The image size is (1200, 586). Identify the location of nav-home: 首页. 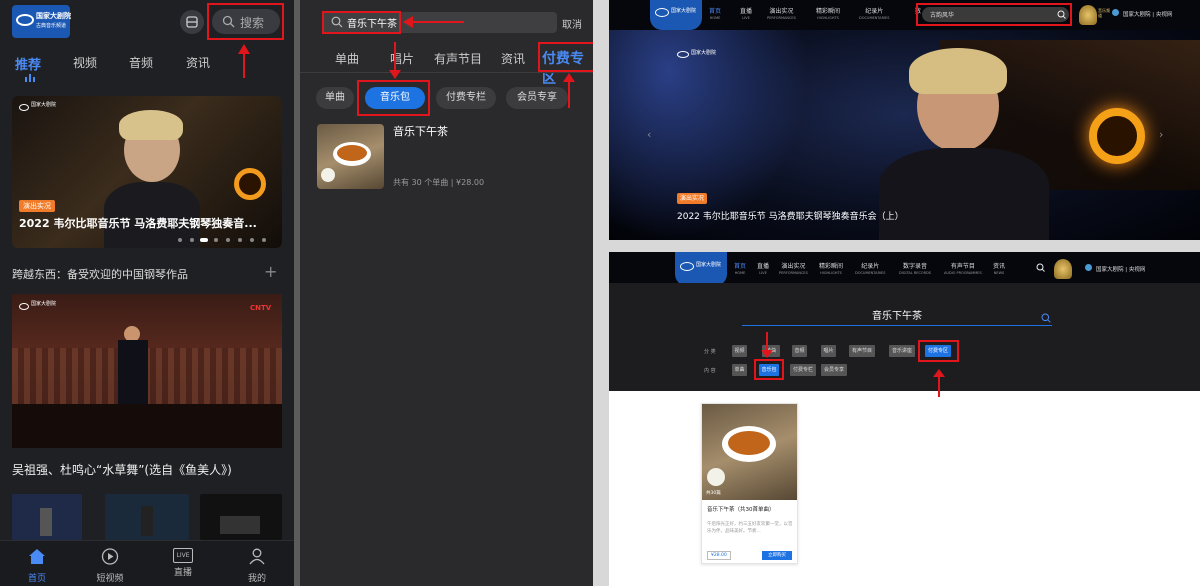
(37, 566).